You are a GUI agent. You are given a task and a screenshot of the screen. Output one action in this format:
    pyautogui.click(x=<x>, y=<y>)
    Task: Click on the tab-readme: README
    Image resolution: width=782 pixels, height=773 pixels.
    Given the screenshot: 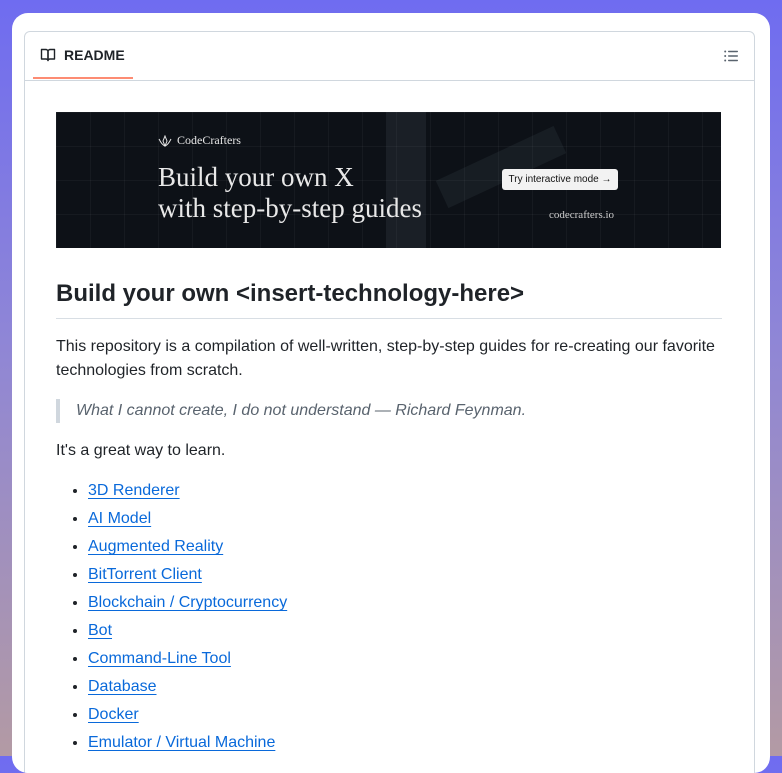 What is the action you would take?
    pyautogui.click(x=83, y=55)
    